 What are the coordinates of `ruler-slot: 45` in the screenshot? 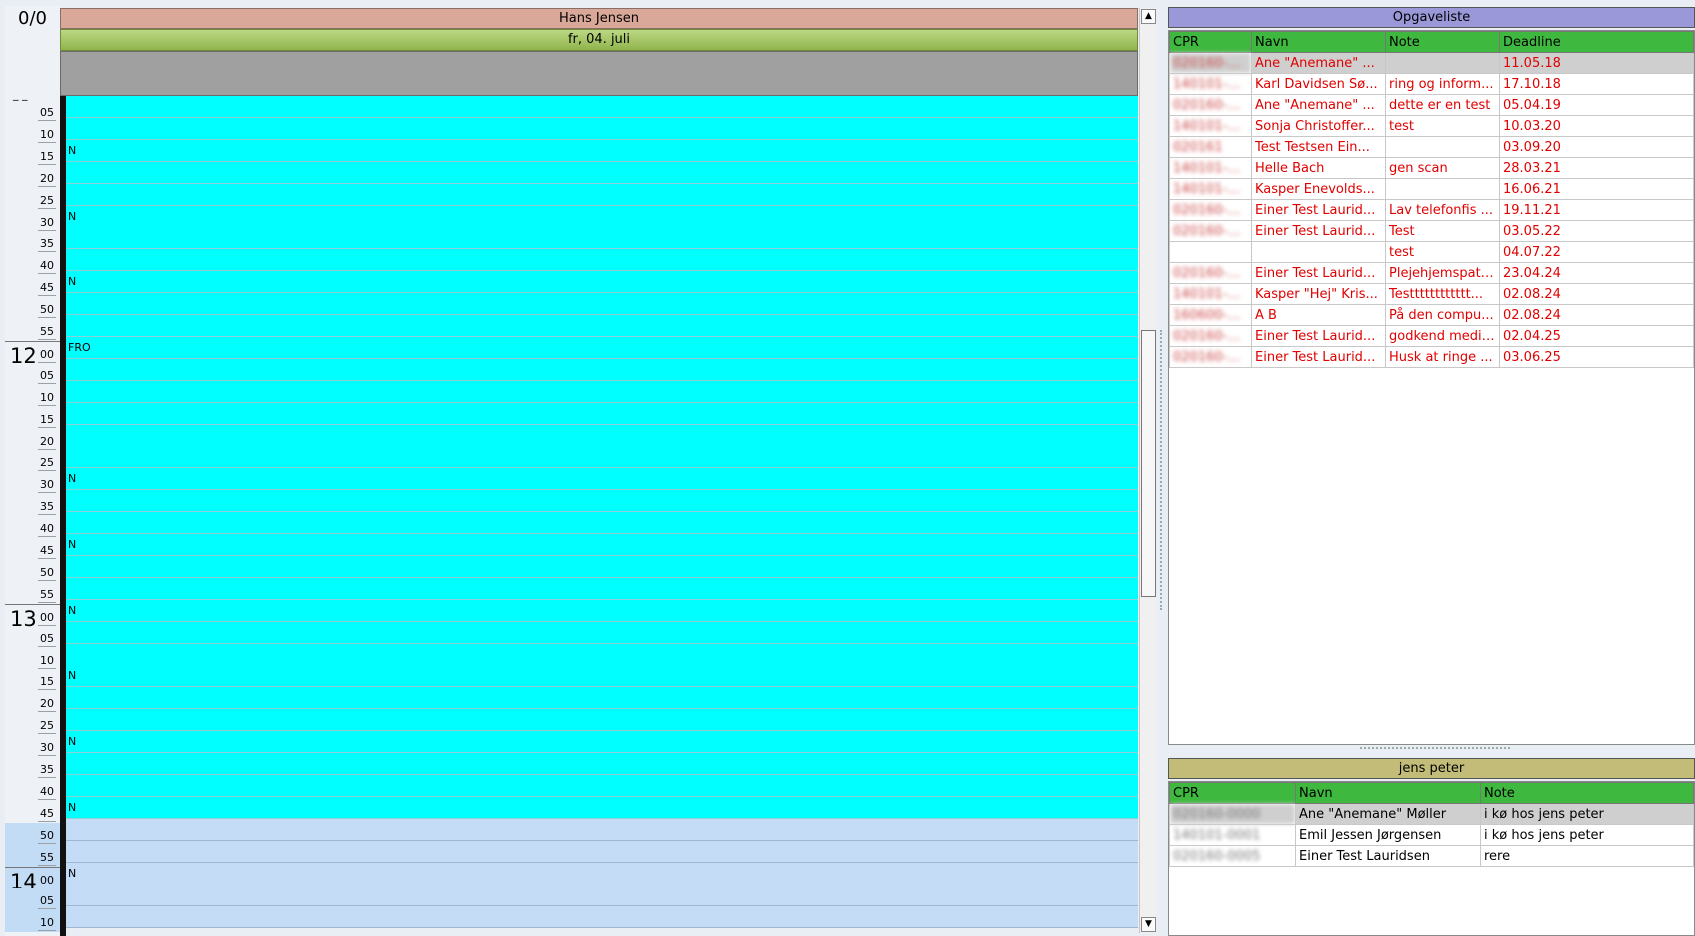 It's located at (32, 812).